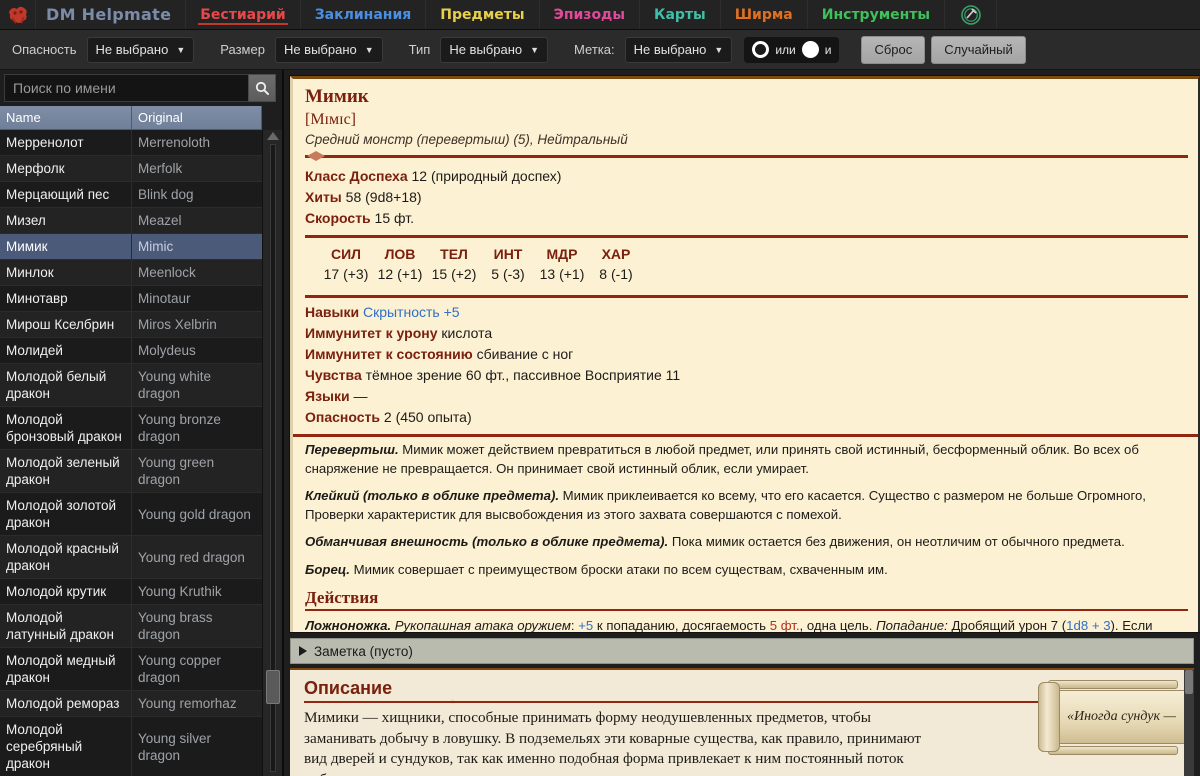 This screenshot has width=1200, height=776. I want to click on list-item: Молодой золотой дракон Young gold dragon, so click(131, 514).